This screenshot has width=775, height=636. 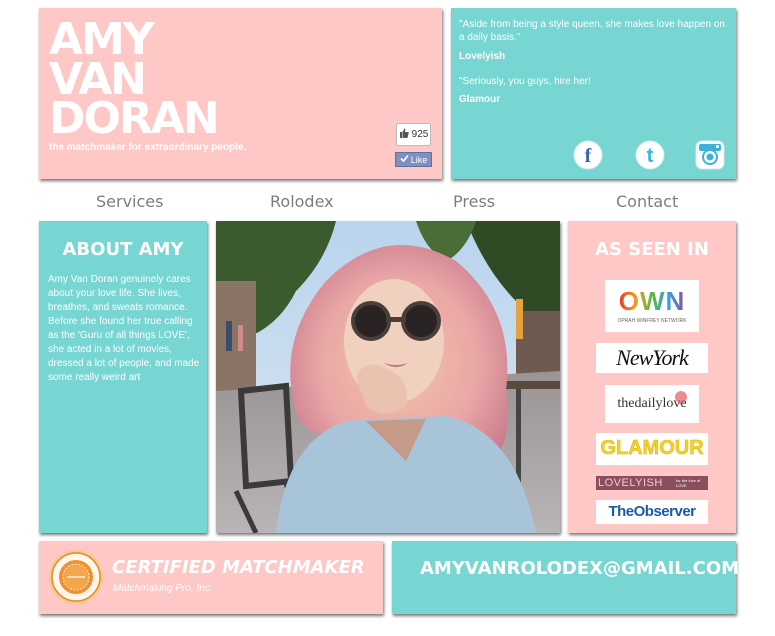 I want to click on twitter-letter: t, so click(x=650, y=156).